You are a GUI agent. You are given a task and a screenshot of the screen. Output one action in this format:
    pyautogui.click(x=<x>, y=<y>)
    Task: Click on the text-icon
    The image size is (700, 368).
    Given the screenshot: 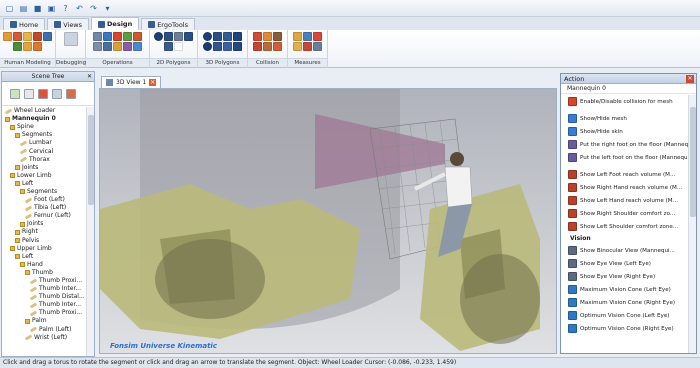 What is the action you would take?
    pyautogui.click(x=178, y=46)
    